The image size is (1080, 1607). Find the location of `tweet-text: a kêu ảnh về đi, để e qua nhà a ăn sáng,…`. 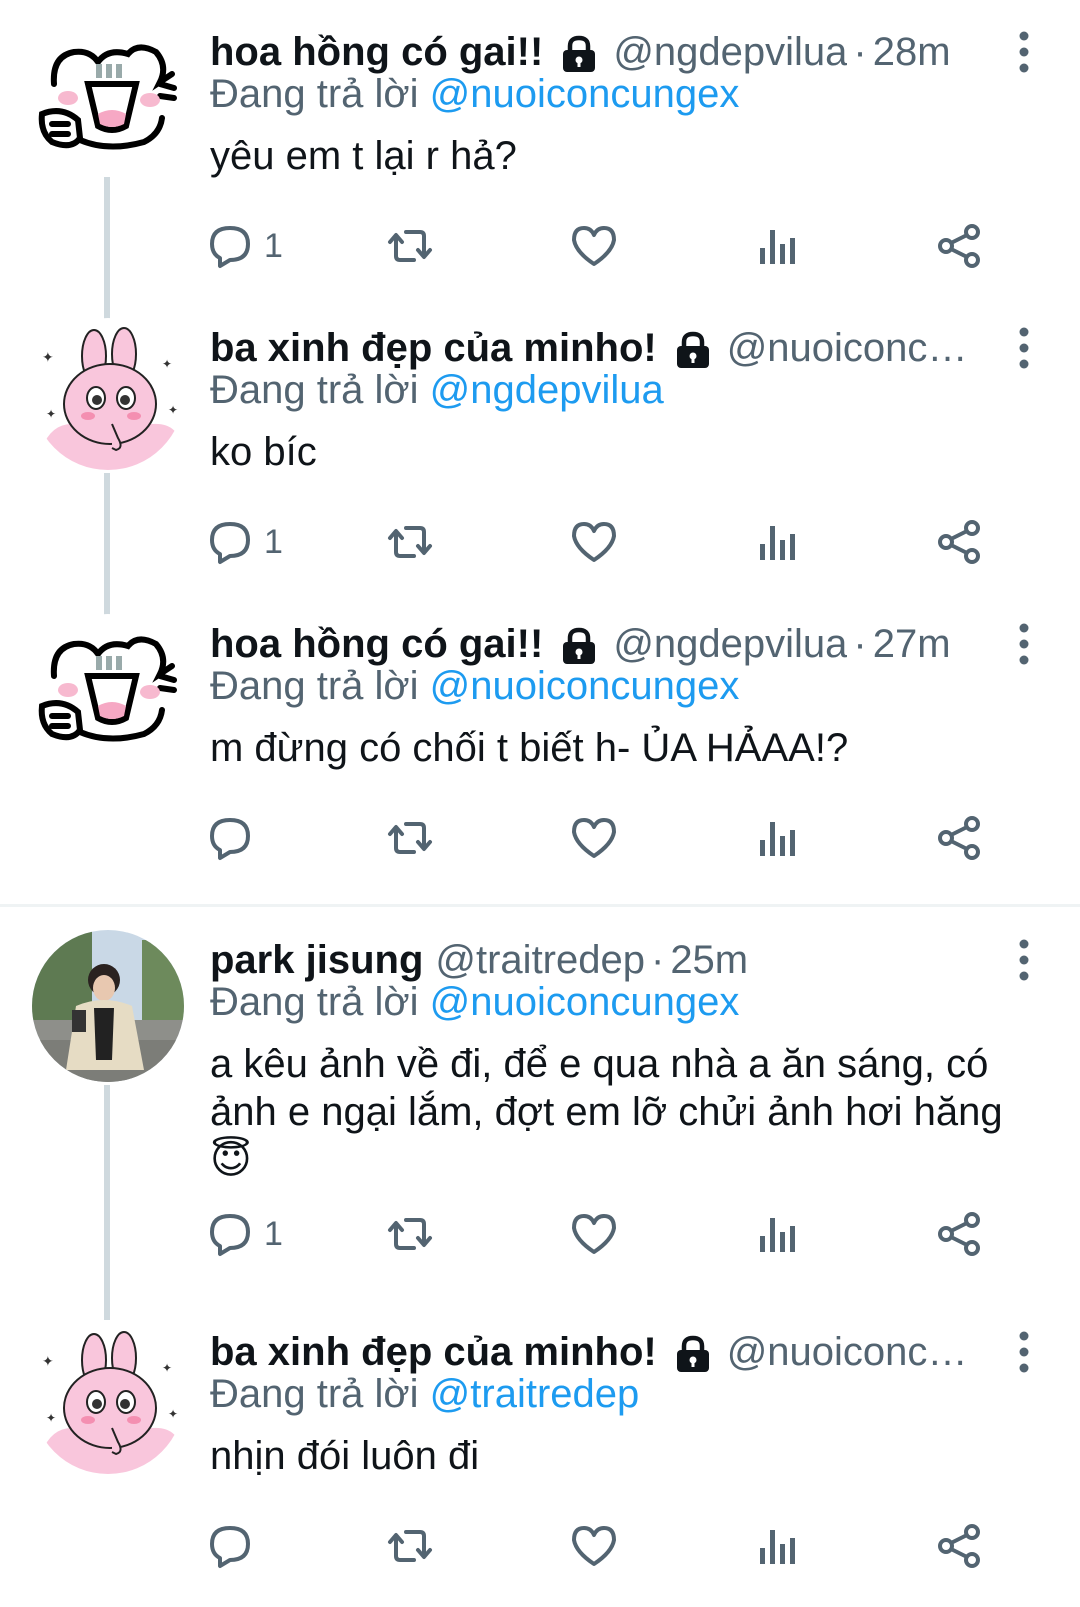

tweet-text: a kêu ảnh về đi, để e qua nhà a ăn sáng,… is located at coordinates (606, 1112).